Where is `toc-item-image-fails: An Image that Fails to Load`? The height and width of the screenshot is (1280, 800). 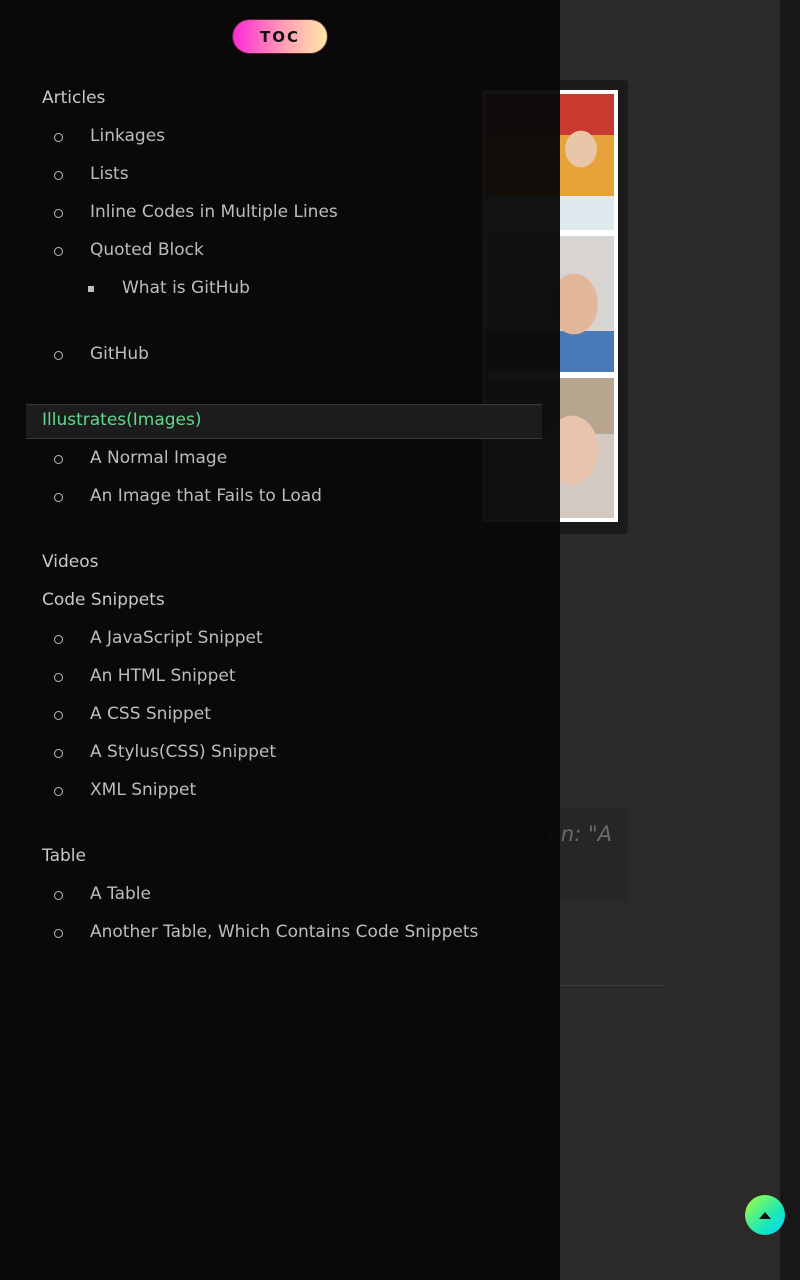 toc-item-image-fails: An Image that Fails to Load is located at coordinates (206, 496).